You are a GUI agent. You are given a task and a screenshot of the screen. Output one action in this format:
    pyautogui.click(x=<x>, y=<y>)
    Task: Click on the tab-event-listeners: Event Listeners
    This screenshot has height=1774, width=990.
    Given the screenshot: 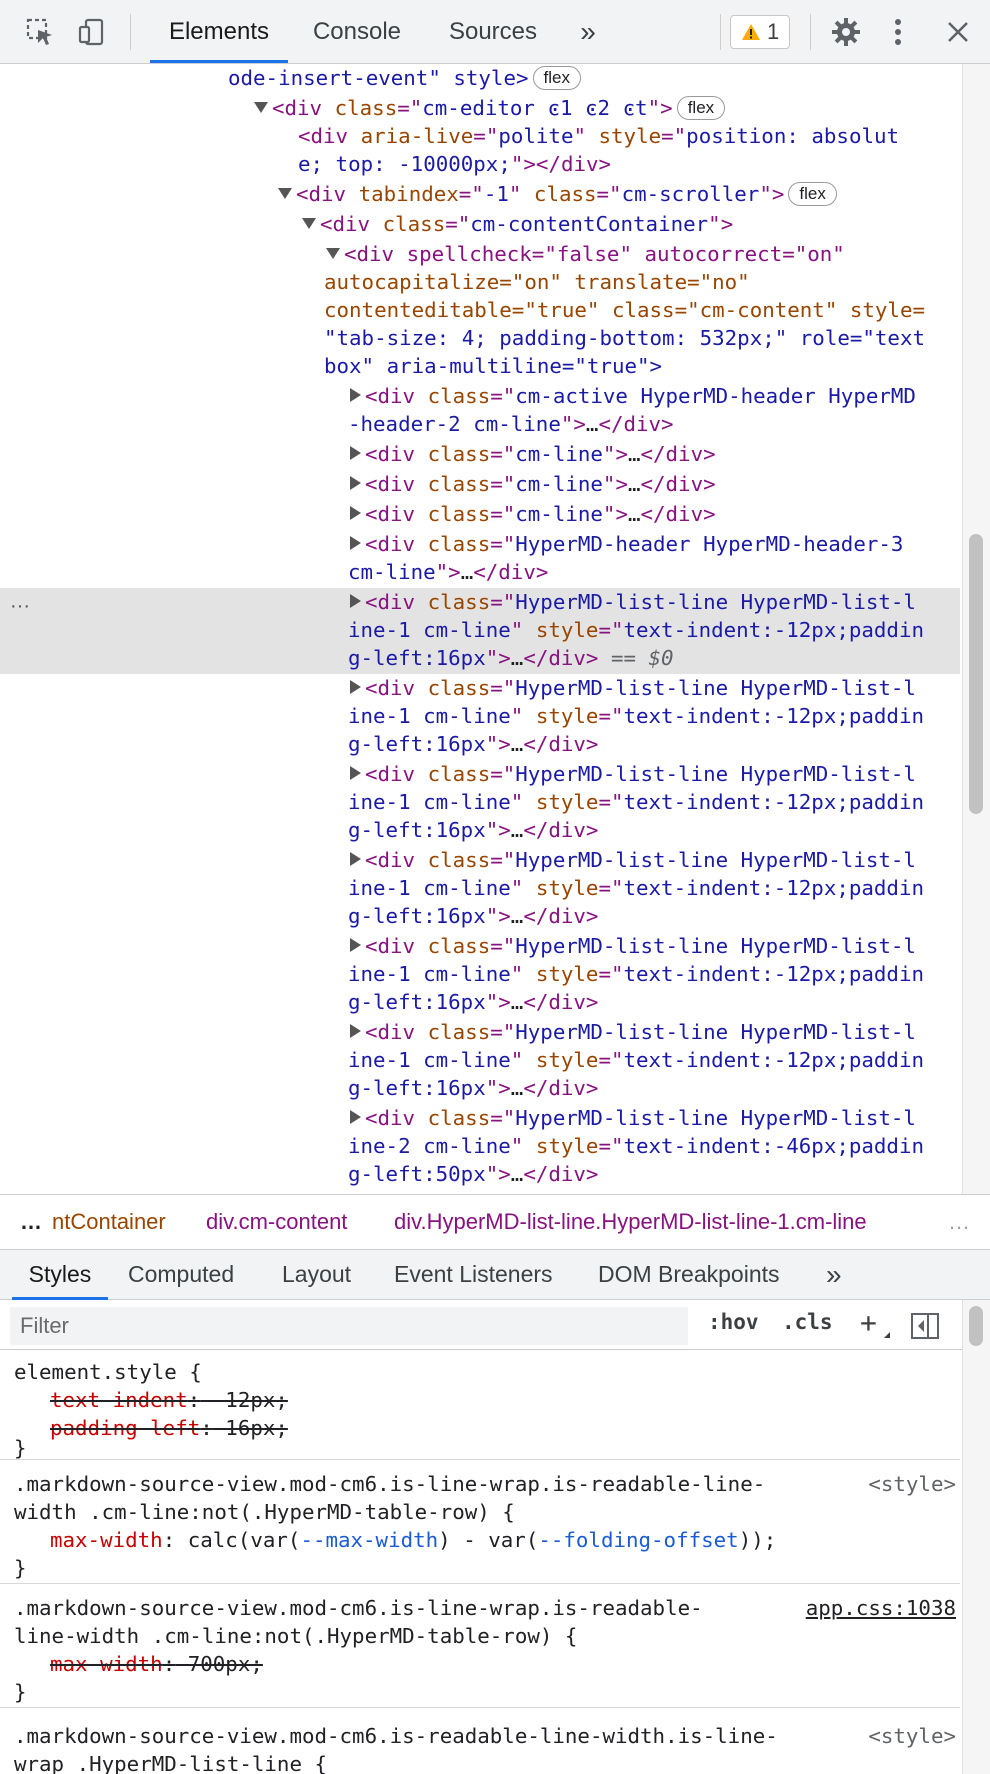 What is the action you would take?
    pyautogui.click(x=473, y=1274)
    